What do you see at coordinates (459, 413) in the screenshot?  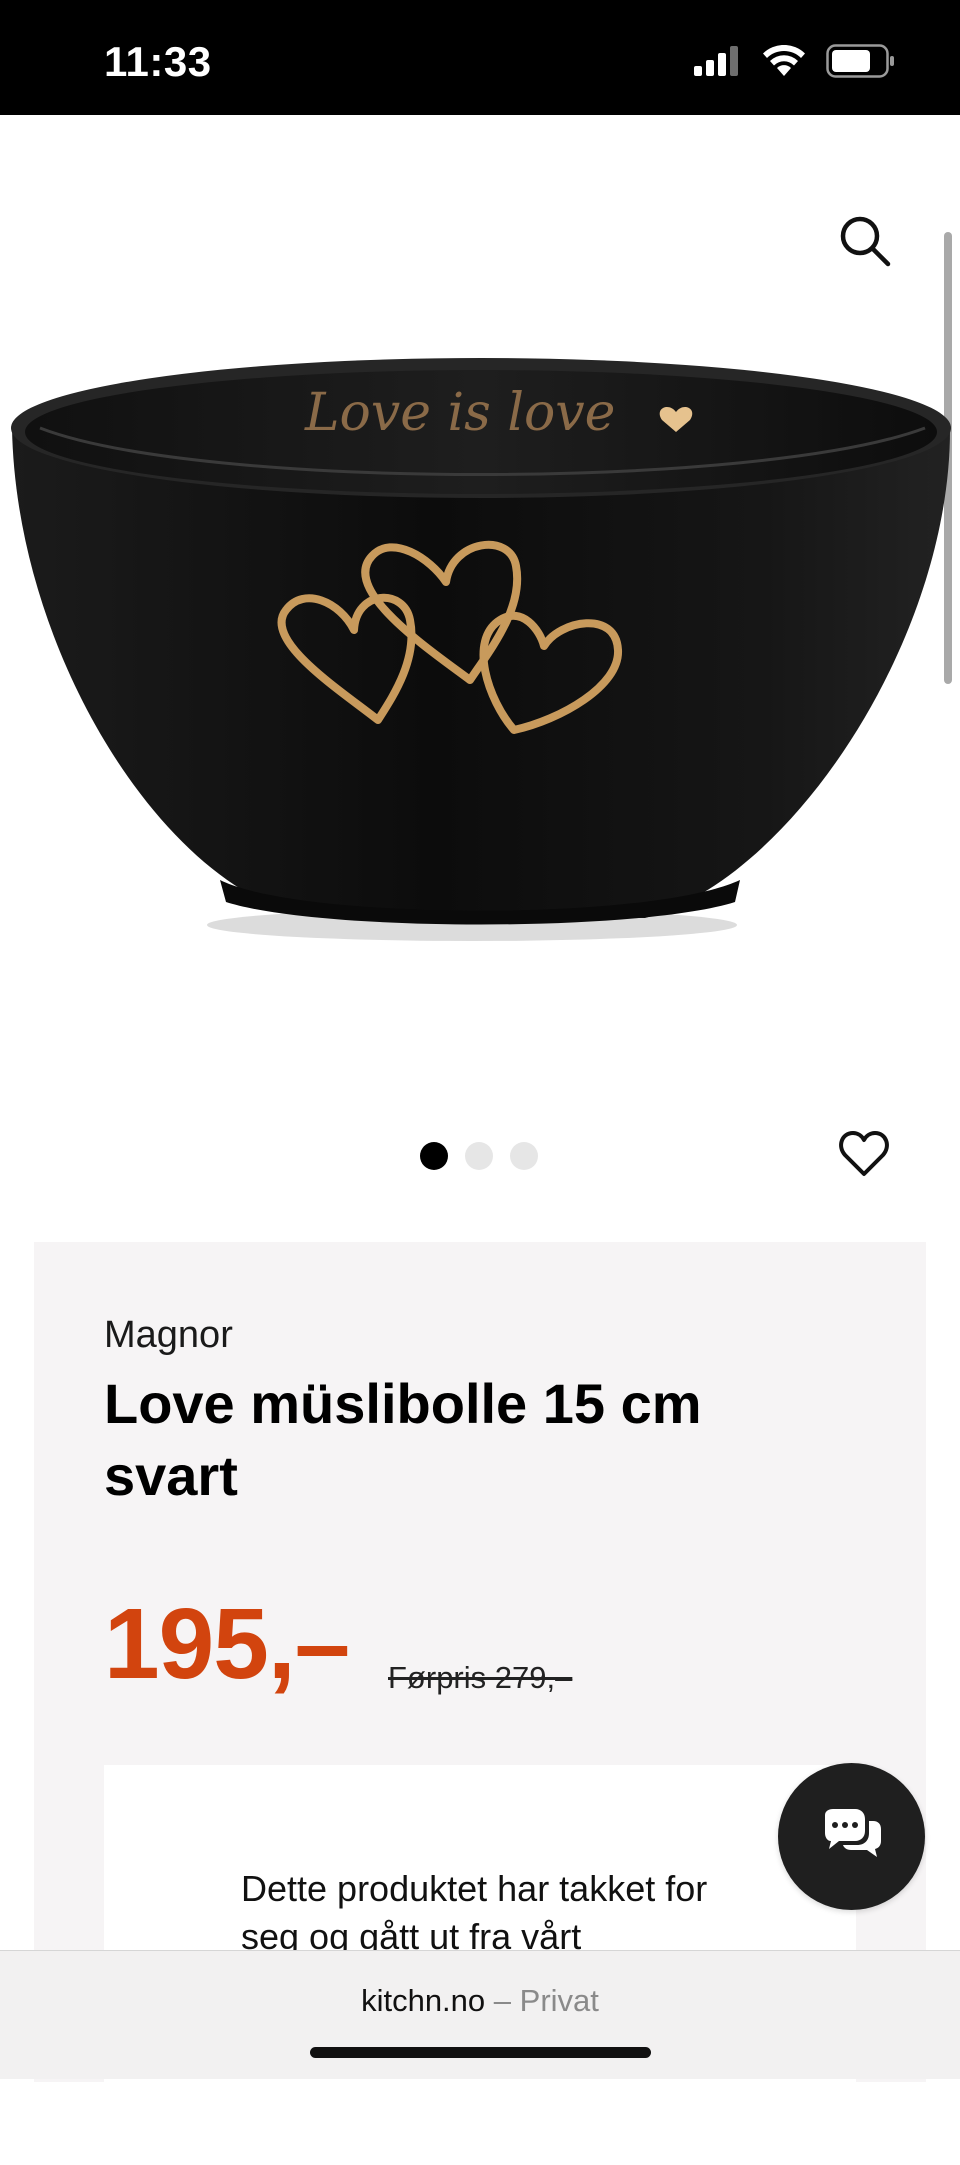 I see `bowl-inscription-text: Love is love` at bounding box center [459, 413].